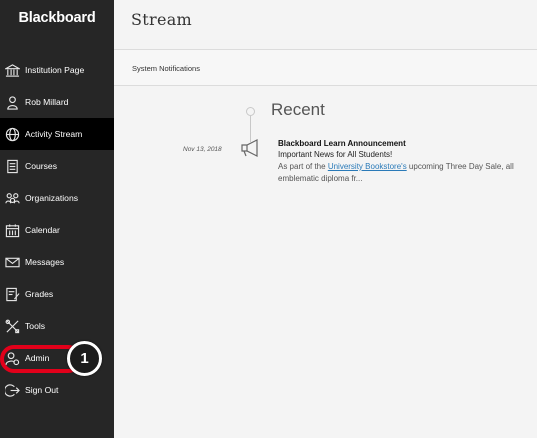 The image size is (537, 438). I want to click on entry-subtitle: Important News for All Students!, so click(335, 154).